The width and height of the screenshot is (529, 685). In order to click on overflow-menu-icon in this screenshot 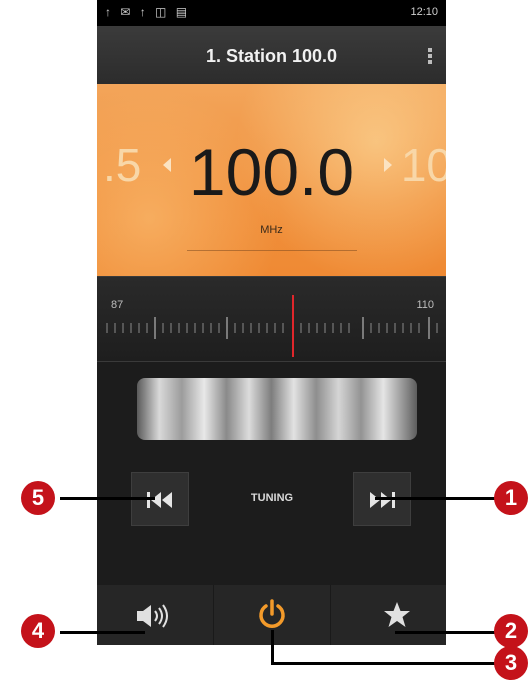, I will do `click(430, 56)`.